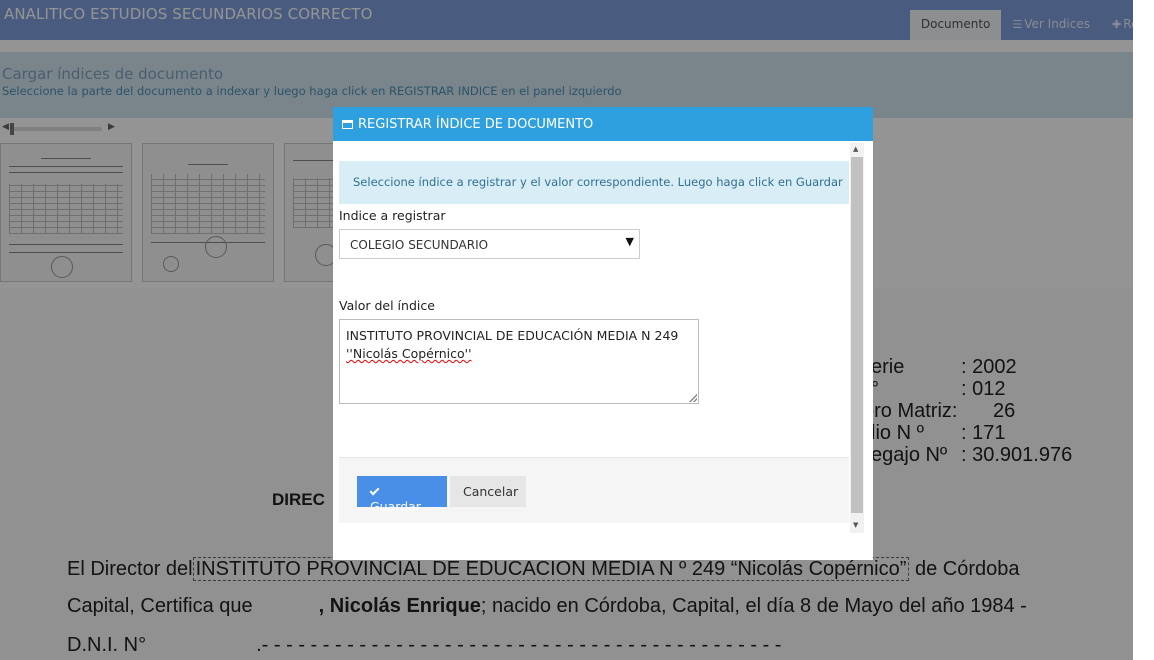  I want to click on check-icon, so click(374, 490).